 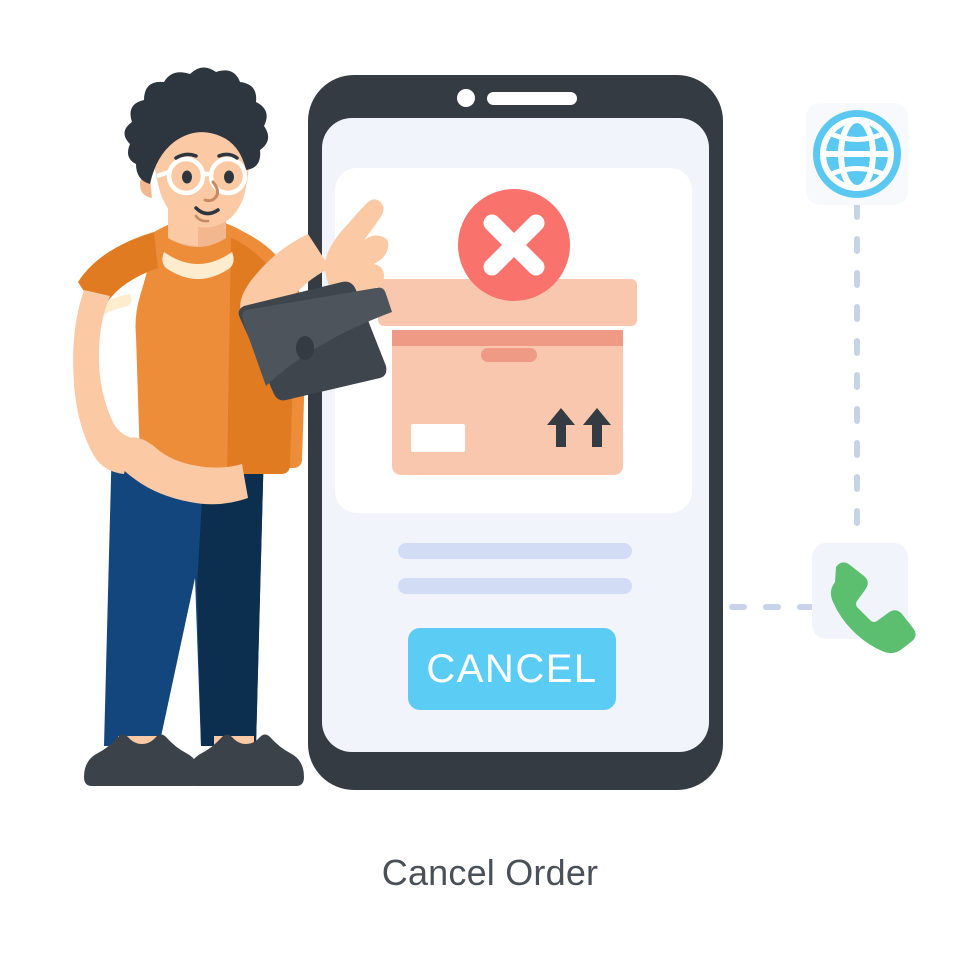 What do you see at coordinates (438, 438) in the screenshot?
I see `shipping-label` at bounding box center [438, 438].